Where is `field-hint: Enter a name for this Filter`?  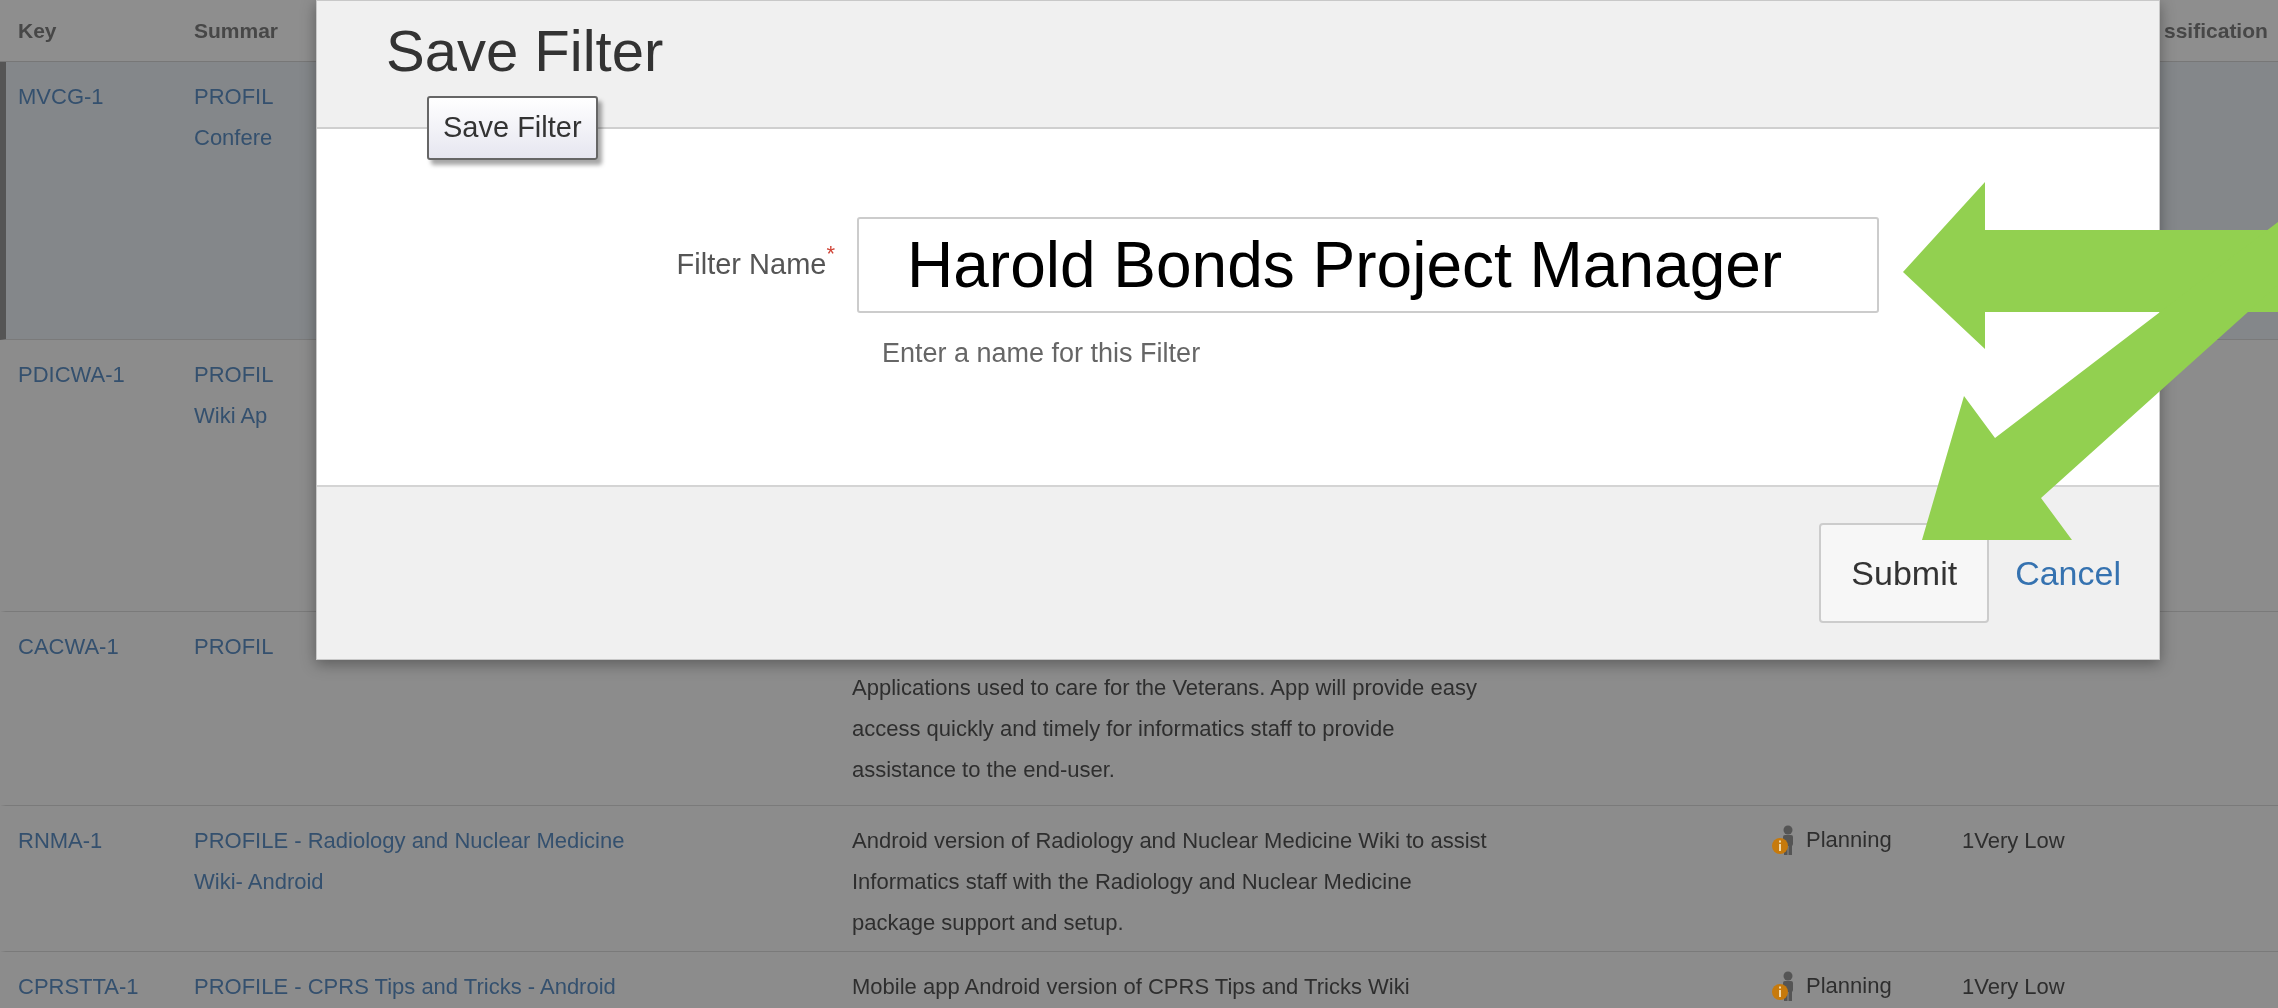 field-hint: Enter a name for this Filter is located at coordinates (1041, 353).